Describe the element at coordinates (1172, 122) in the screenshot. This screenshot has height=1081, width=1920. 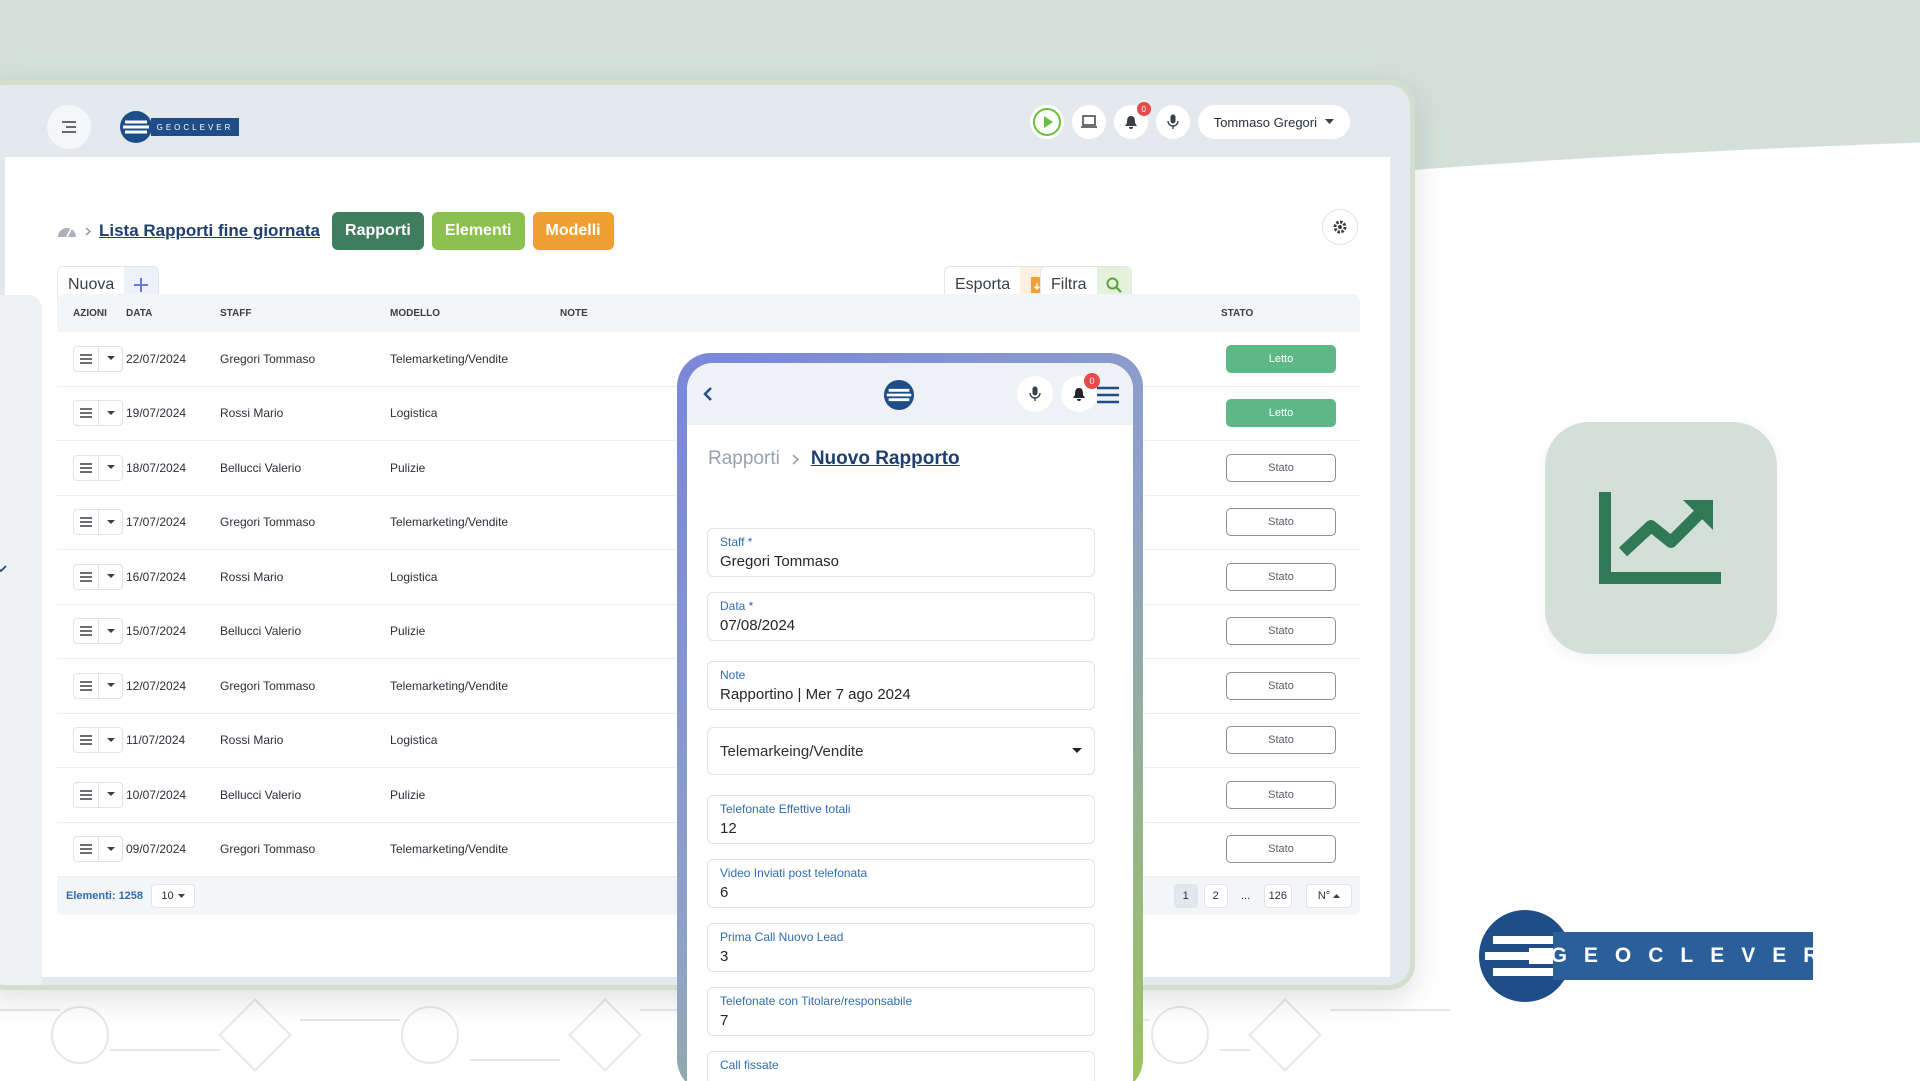
I see `microphone-button` at that location.